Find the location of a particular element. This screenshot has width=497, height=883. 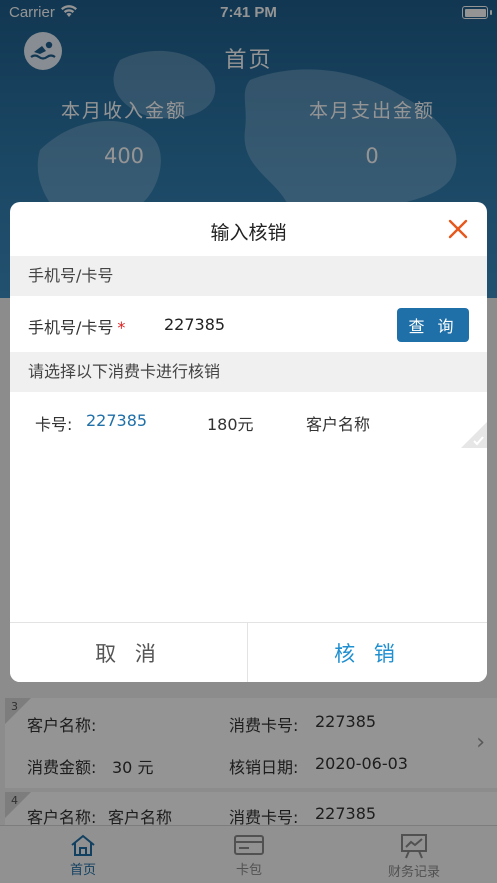

card-amount: 180元 is located at coordinates (230, 424).